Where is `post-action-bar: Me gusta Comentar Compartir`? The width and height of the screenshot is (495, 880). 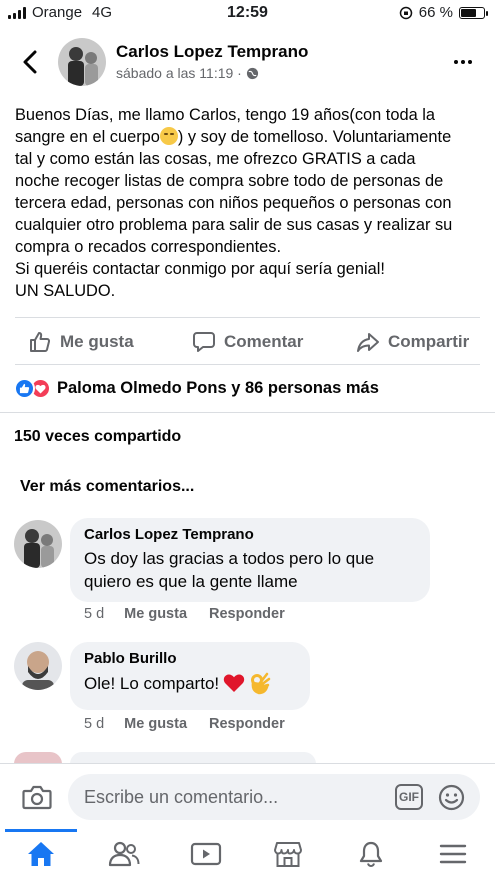
post-action-bar: Me gusta Comentar Compartir is located at coordinates (247, 342).